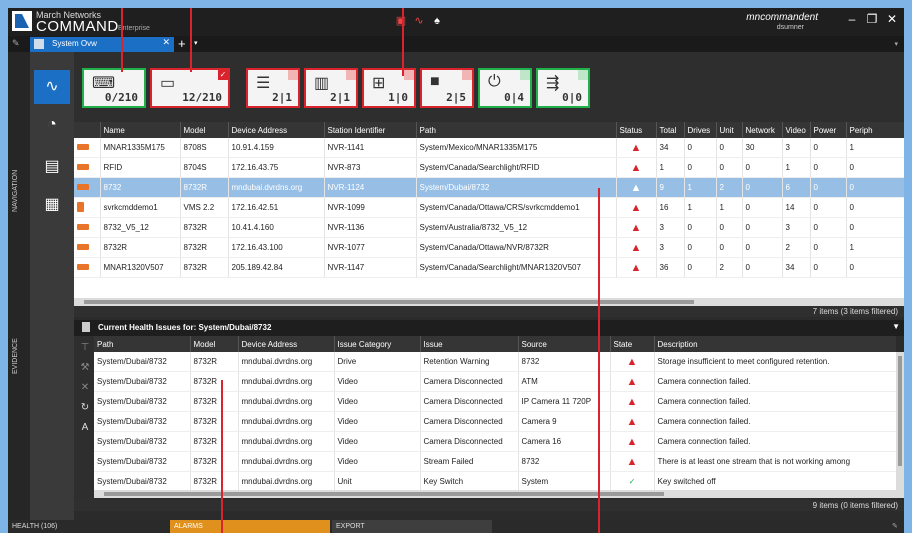 The image size is (912, 533). What do you see at coordinates (469, 362) in the screenshot?
I see `issue-name: Retention Warning` at bounding box center [469, 362].